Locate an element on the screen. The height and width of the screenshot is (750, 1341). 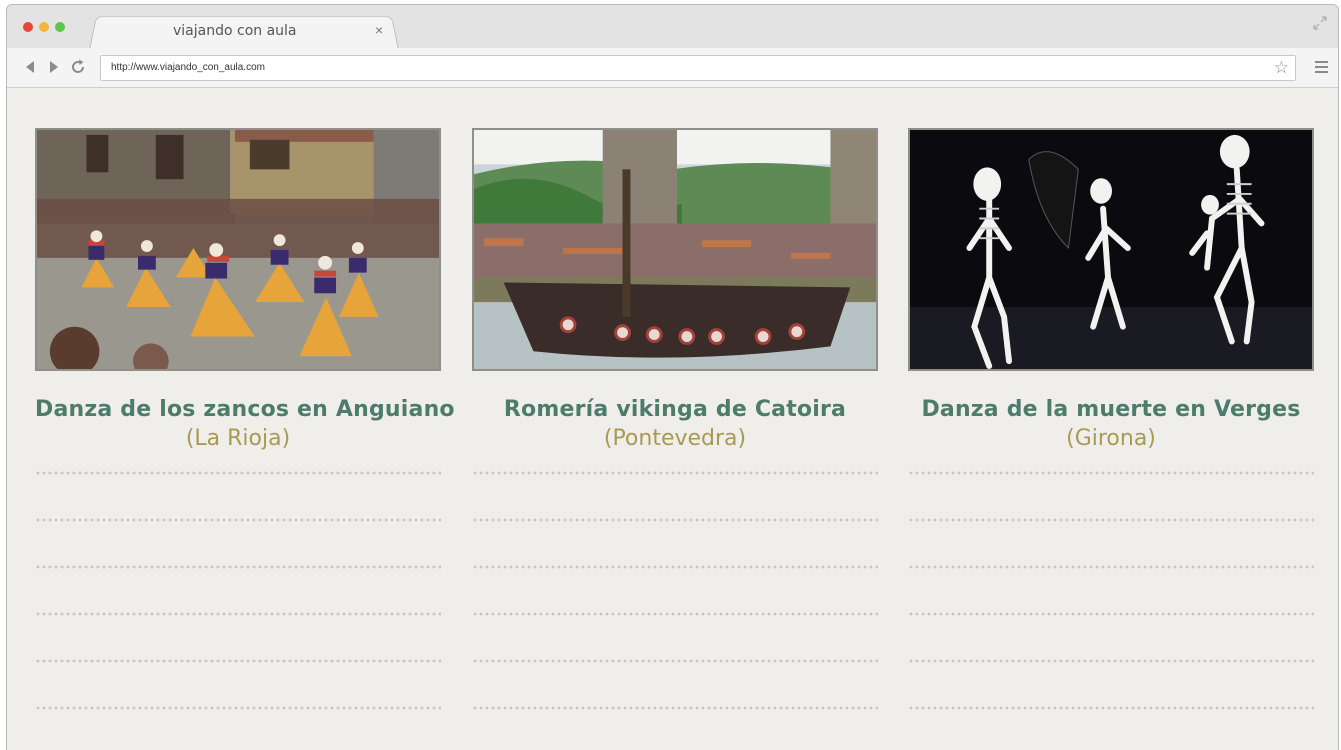
card-title: Danza de la muerte en Verges is located at coordinates (1111, 409).